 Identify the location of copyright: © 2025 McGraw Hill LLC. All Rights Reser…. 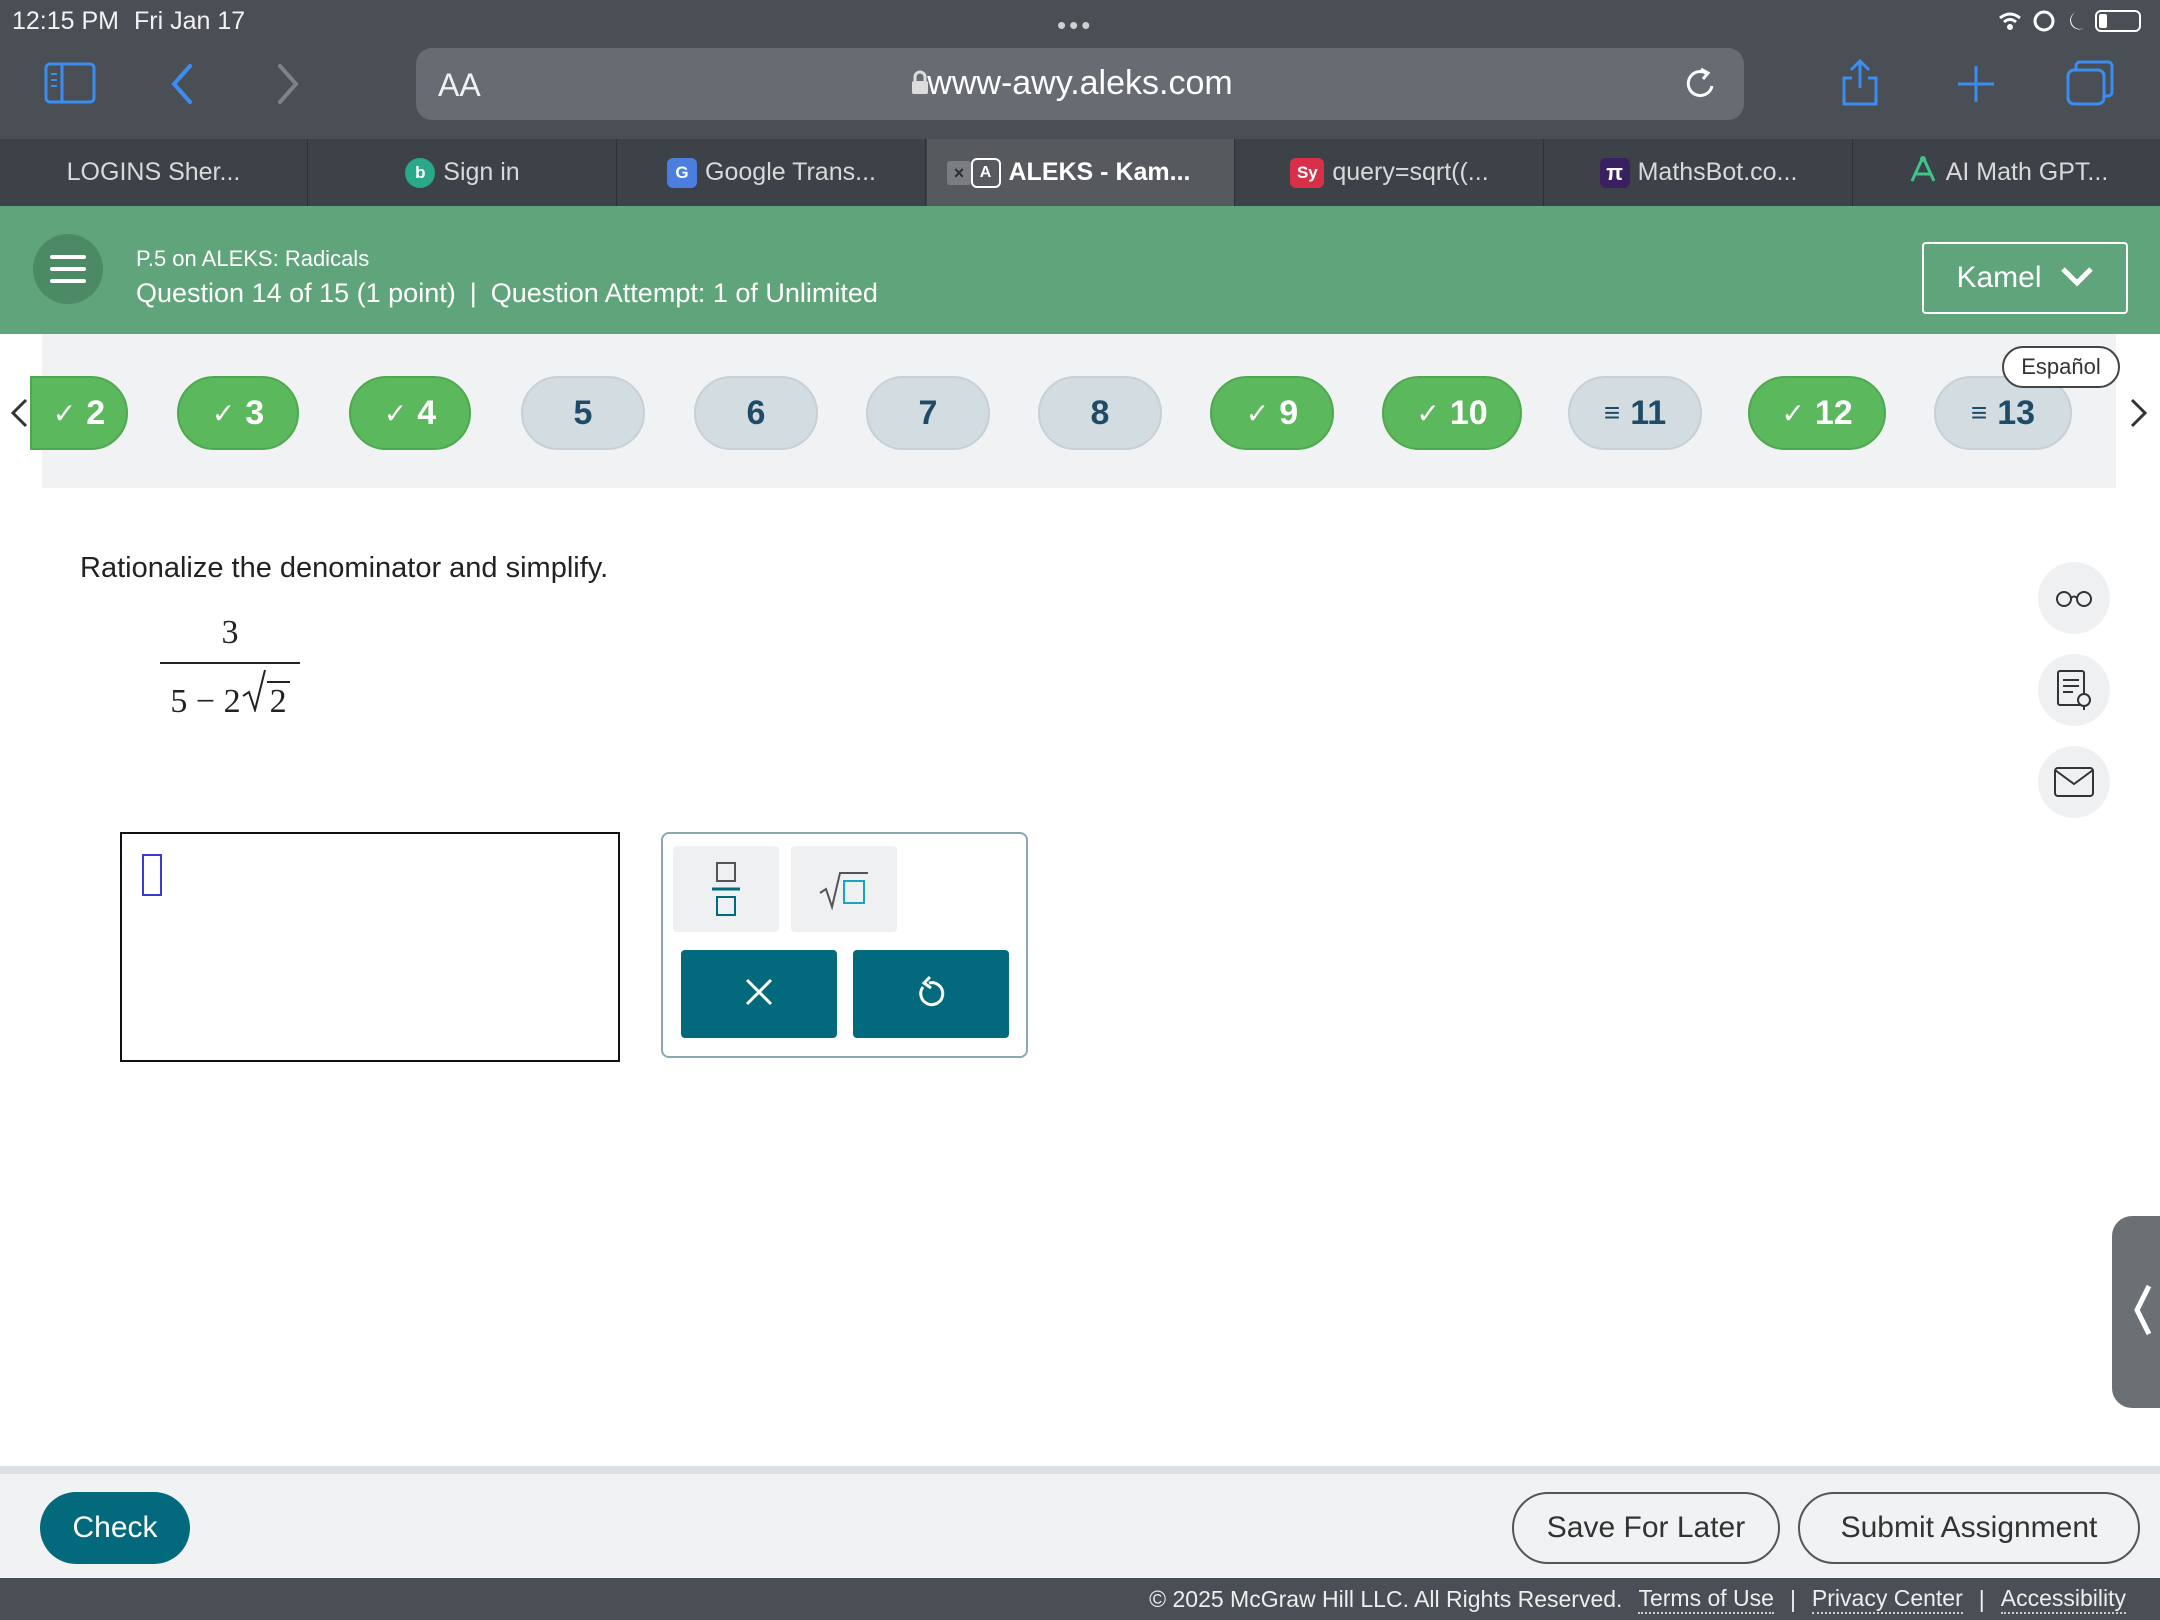
(1386, 1598).